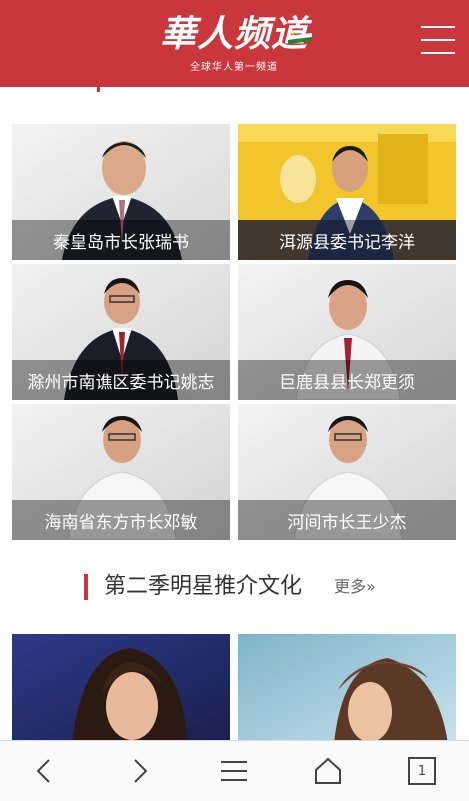  What do you see at coordinates (203, 586) in the screenshot?
I see `section-title: 第二季明星推介文化` at bounding box center [203, 586].